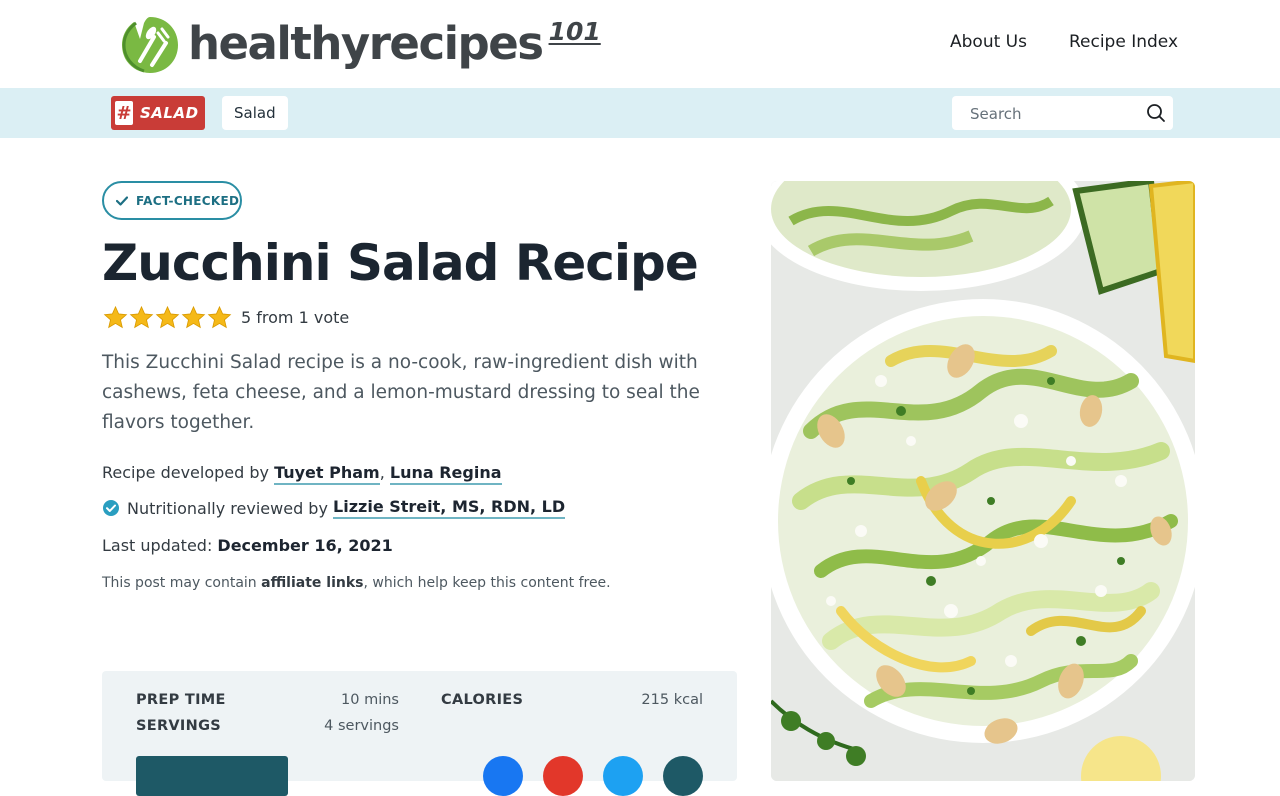  I want to click on affiliate-links-link: affiliate links, so click(312, 583).